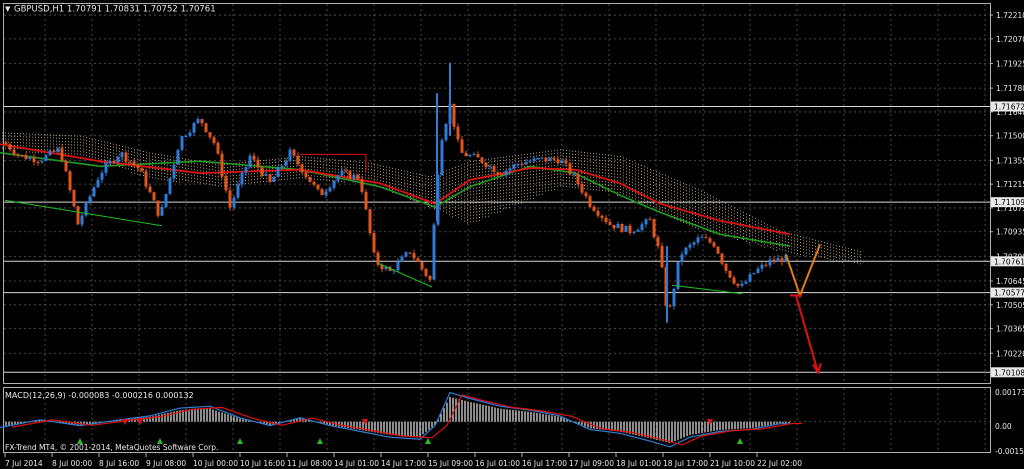 The height and width of the screenshot is (469, 1024). I want to click on time-tick-label: 16 Jul 01:00, so click(497, 463).